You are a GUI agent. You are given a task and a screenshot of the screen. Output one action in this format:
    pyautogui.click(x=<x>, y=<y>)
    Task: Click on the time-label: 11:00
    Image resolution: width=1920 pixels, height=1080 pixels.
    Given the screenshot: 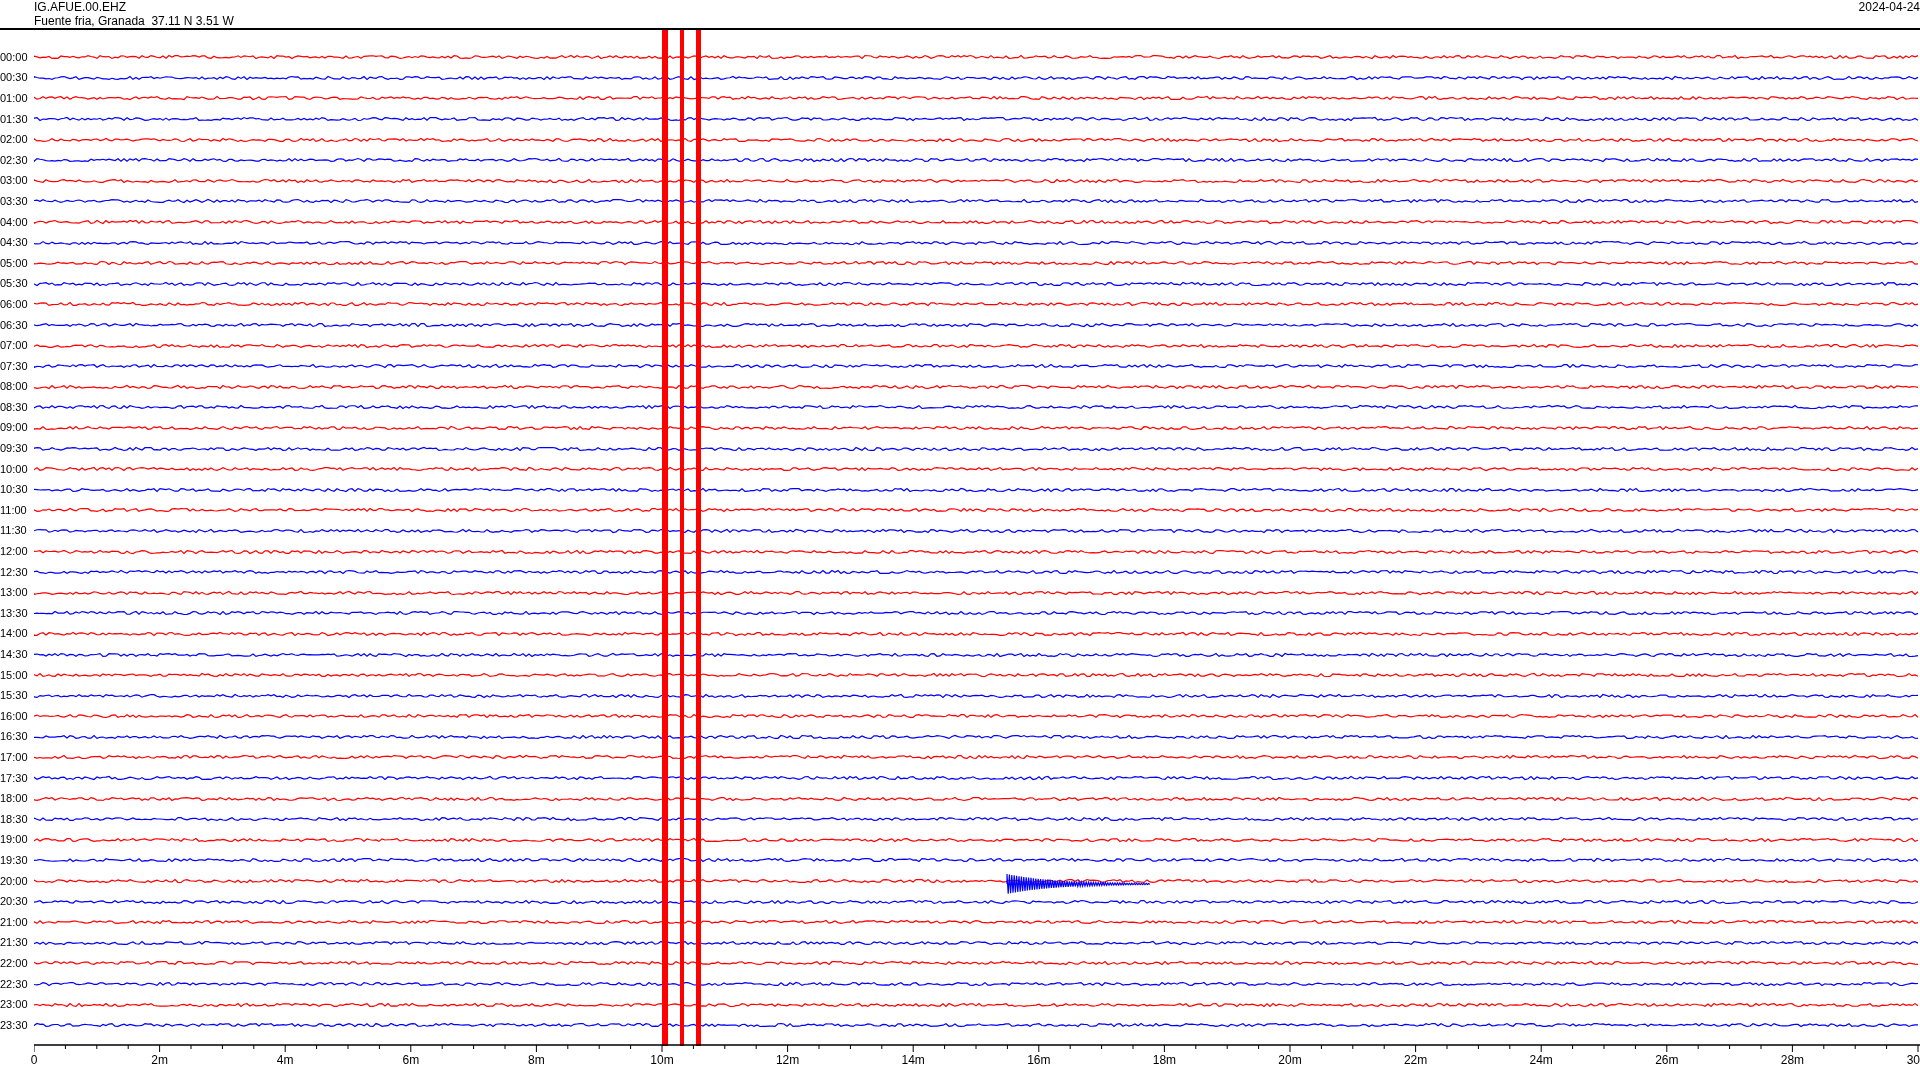 What is the action you would take?
    pyautogui.click(x=14, y=510)
    